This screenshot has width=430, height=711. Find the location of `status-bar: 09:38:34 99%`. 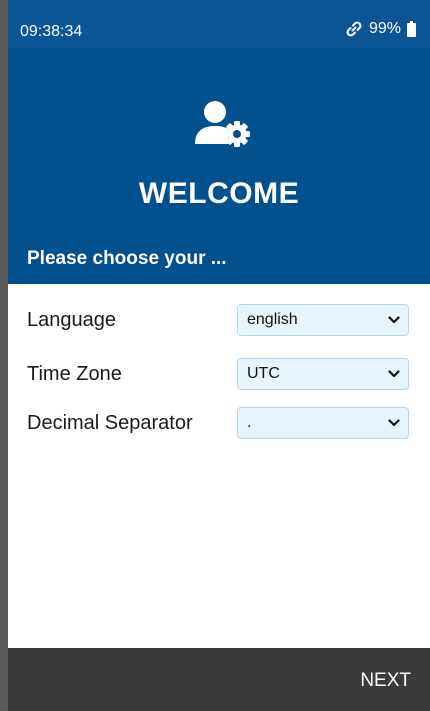

status-bar: 09:38:34 99% is located at coordinates (219, 24).